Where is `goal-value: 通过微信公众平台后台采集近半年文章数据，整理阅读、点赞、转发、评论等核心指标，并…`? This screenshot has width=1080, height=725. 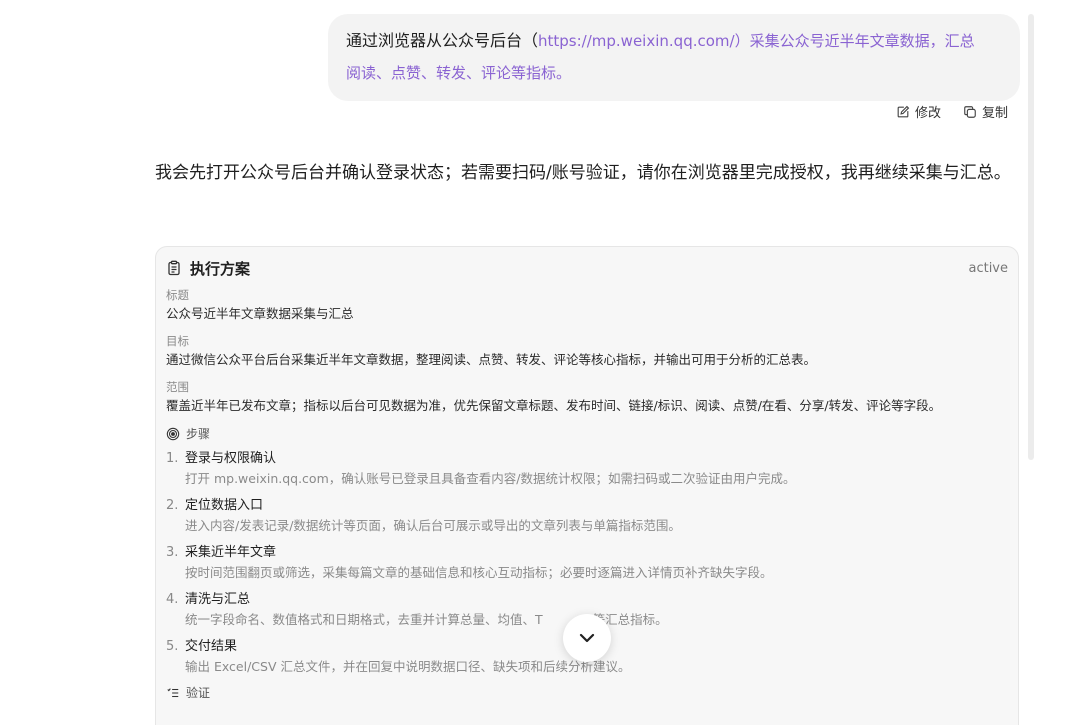 goal-value: 通过微信公众平台后台采集近半年文章数据，整理阅读、点赞、转发、评论等核心指标，并… is located at coordinates (491, 359).